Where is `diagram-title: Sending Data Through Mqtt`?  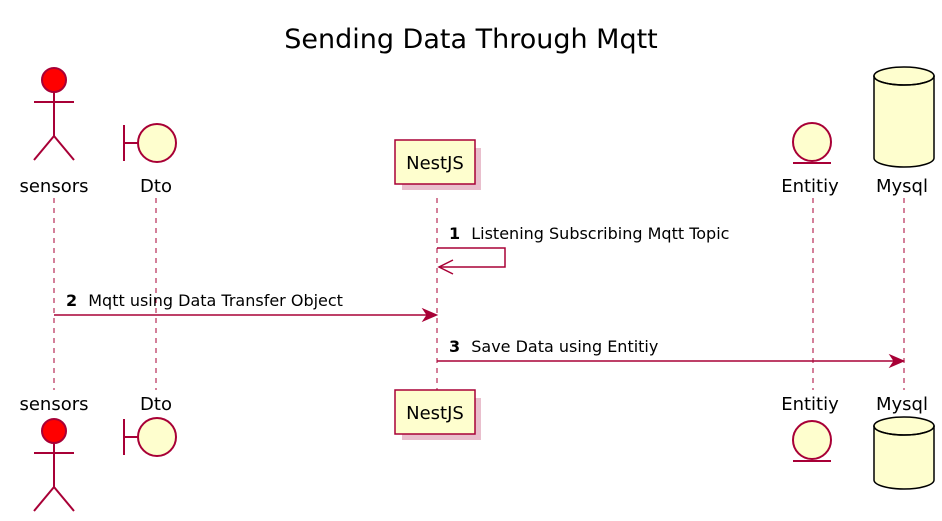
diagram-title: Sending Data Through Mqtt is located at coordinates (471, 39).